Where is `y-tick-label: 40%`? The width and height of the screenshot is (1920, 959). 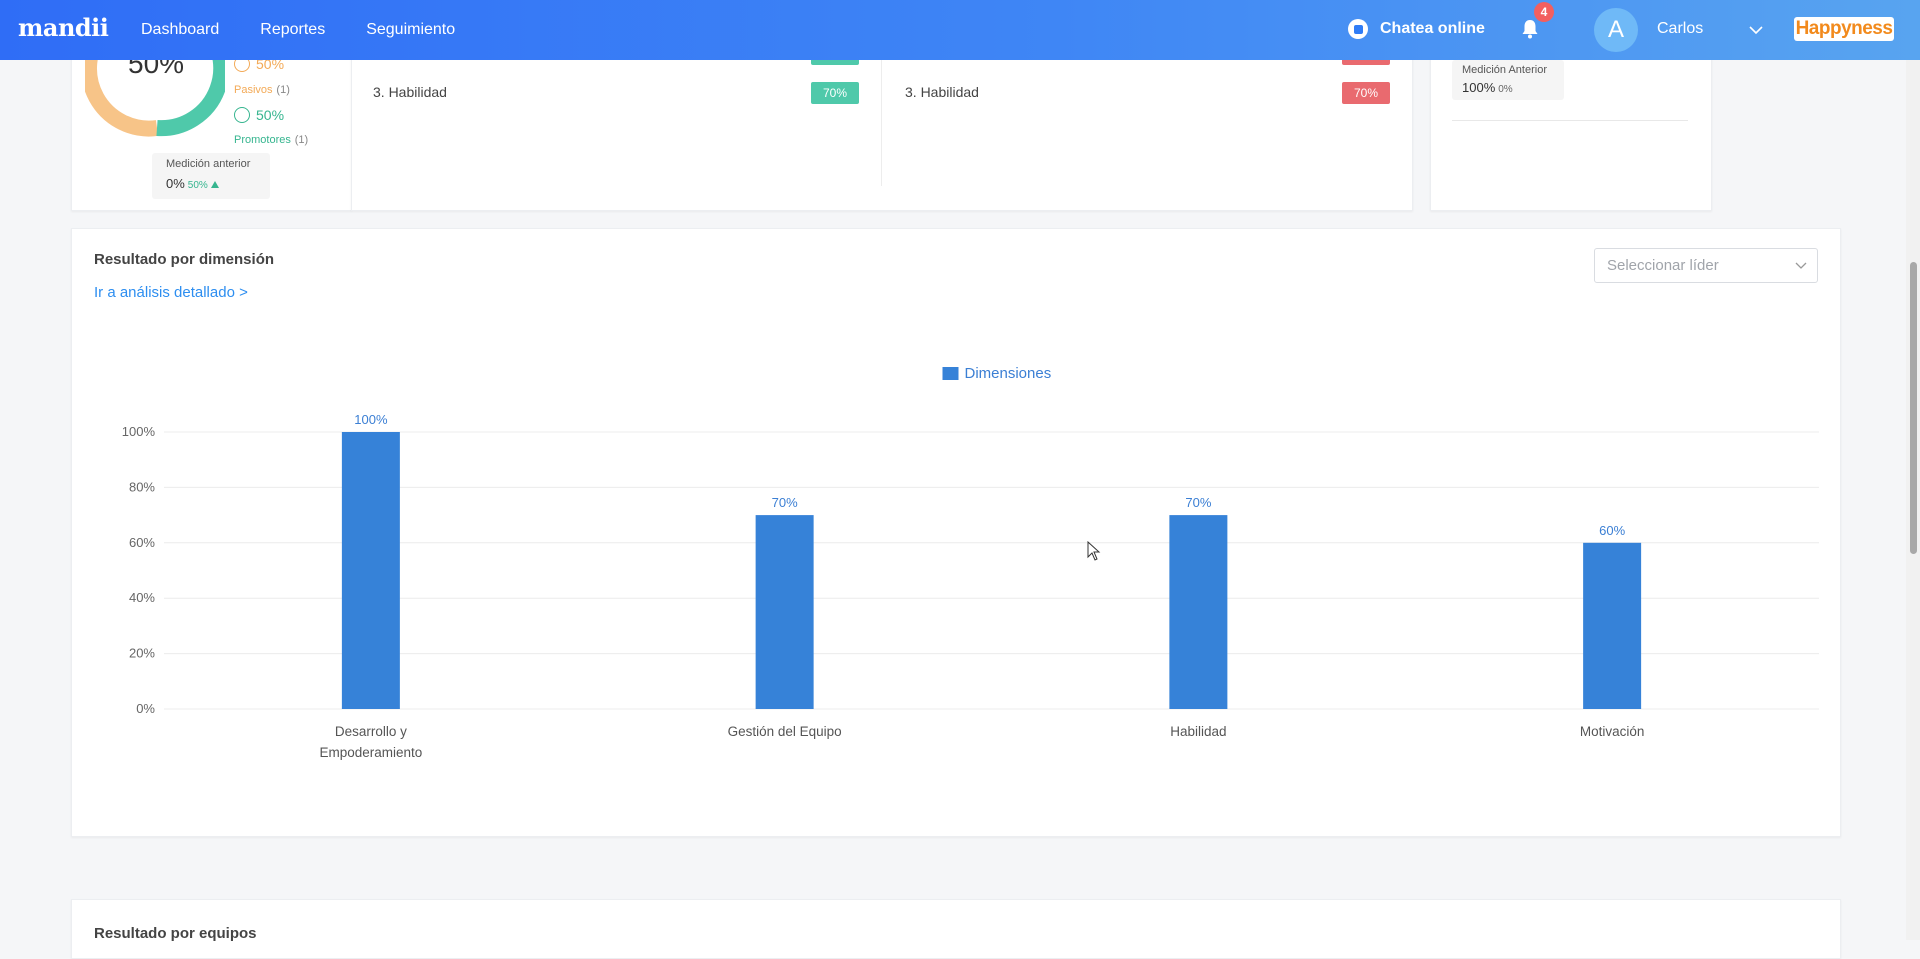 y-tick-label: 40% is located at coordinates (142, 597).